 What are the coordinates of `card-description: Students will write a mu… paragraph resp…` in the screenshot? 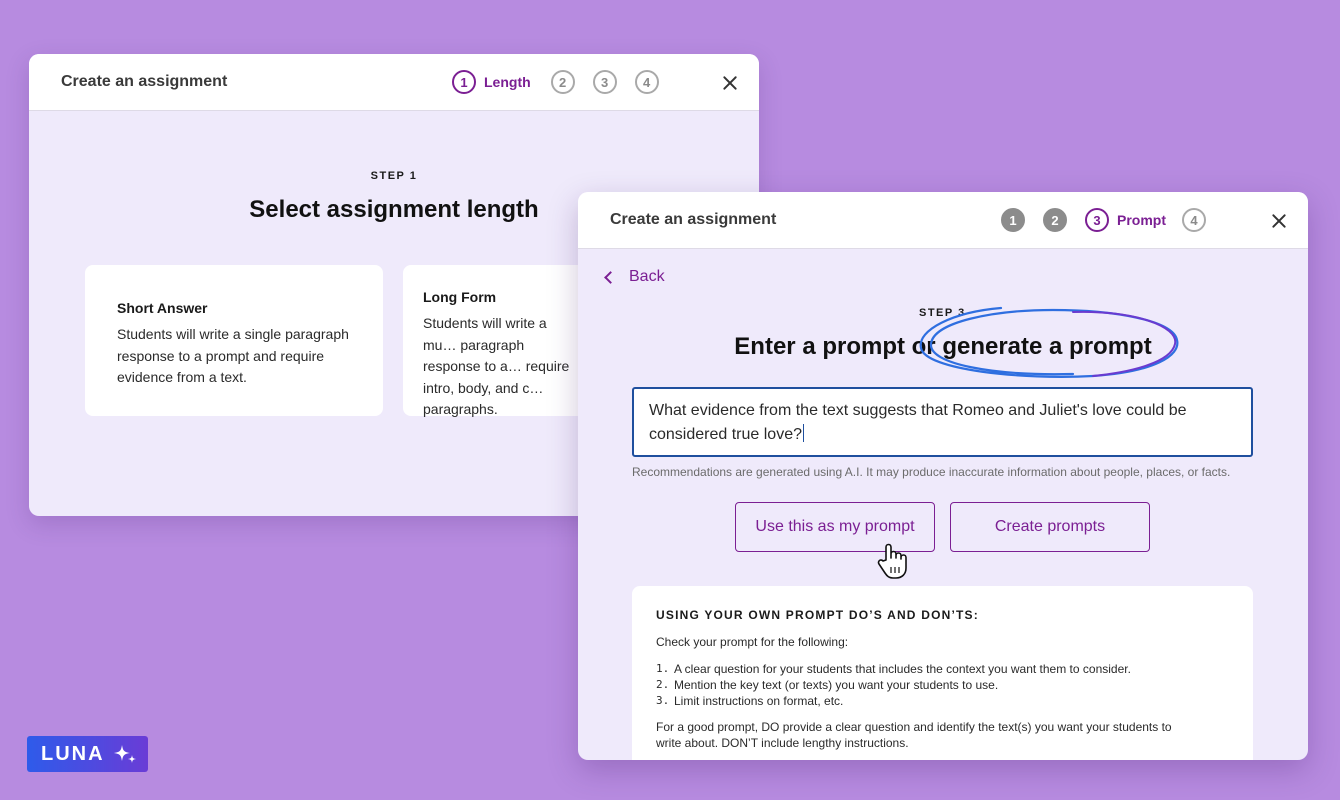 It's located at (496, 366).